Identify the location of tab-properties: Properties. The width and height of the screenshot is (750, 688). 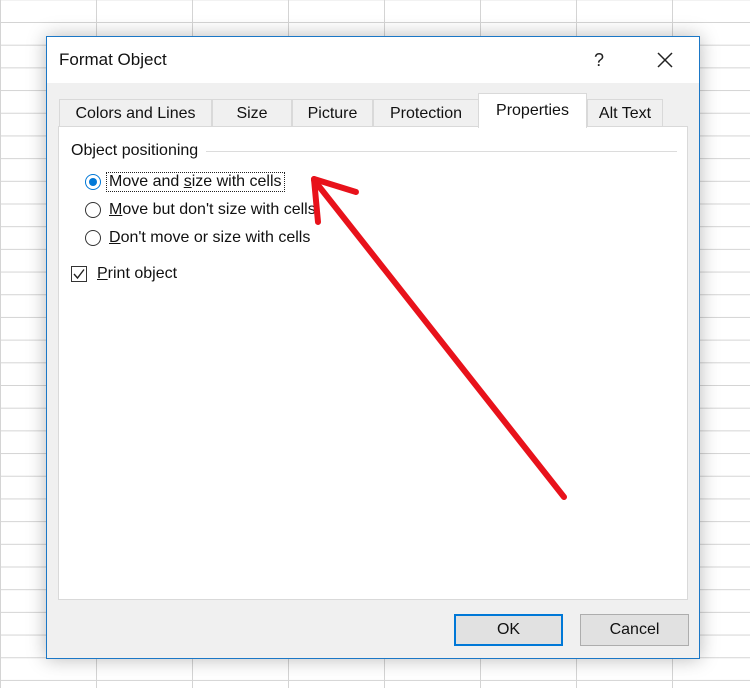
(532, 110).